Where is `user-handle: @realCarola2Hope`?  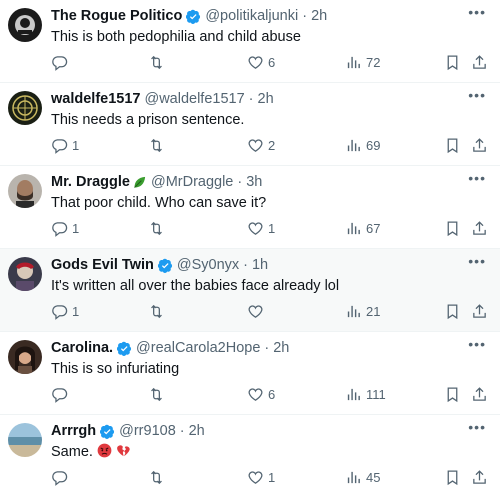
user-handle: @realCarola2Hope is located at coordinates (198, 348).